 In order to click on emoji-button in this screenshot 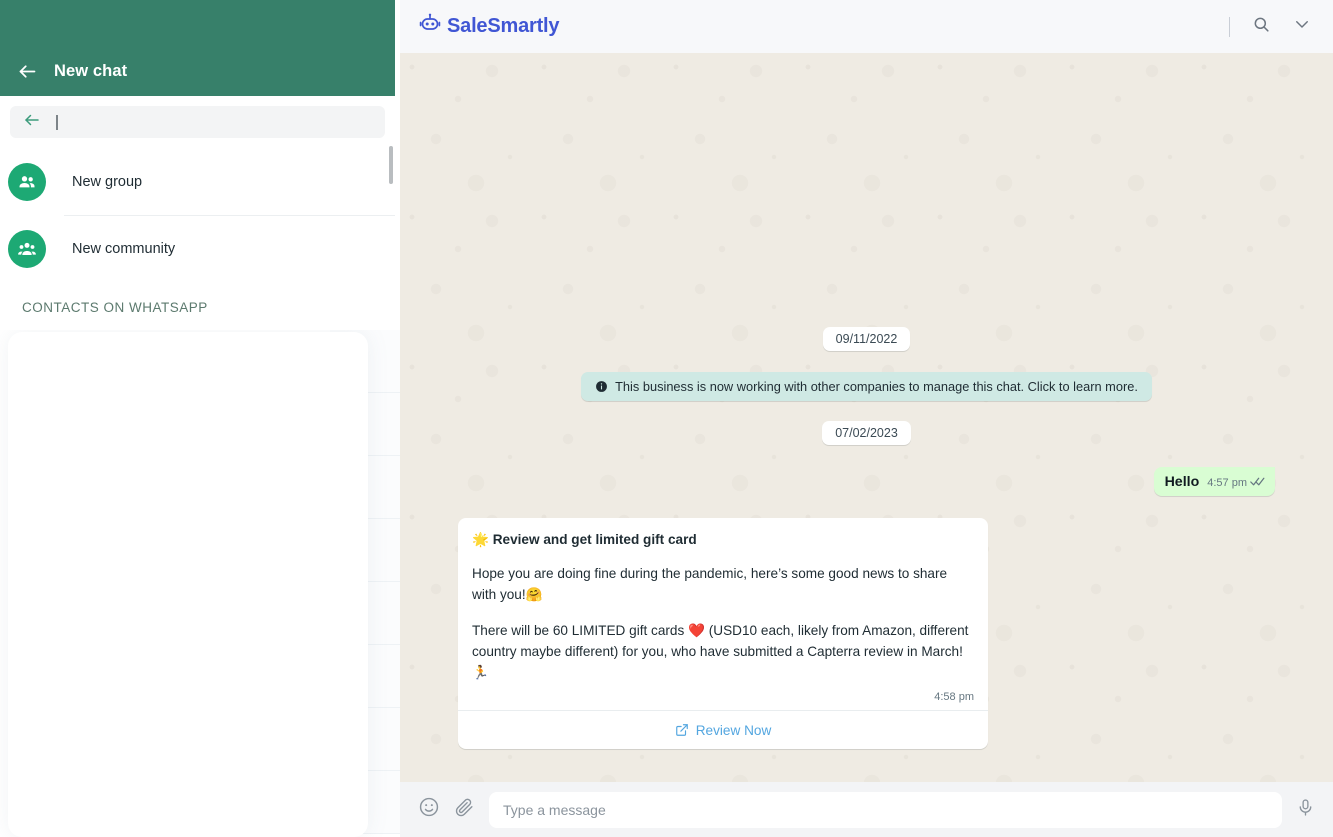, I will do `click(429, 809)`.